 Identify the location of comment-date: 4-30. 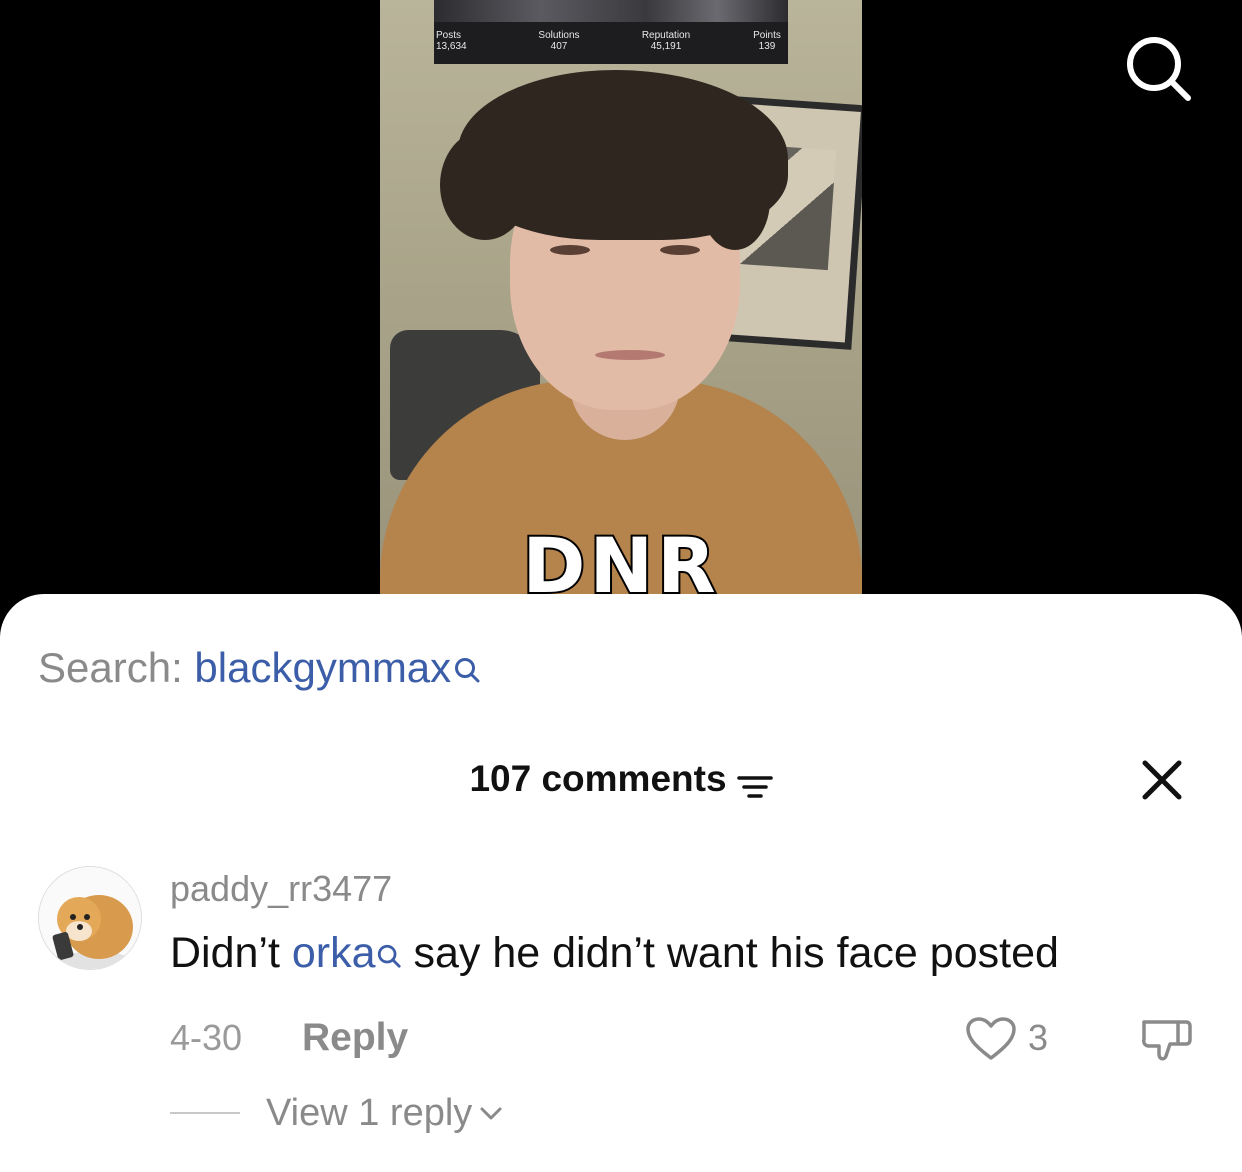
(206, 1037).